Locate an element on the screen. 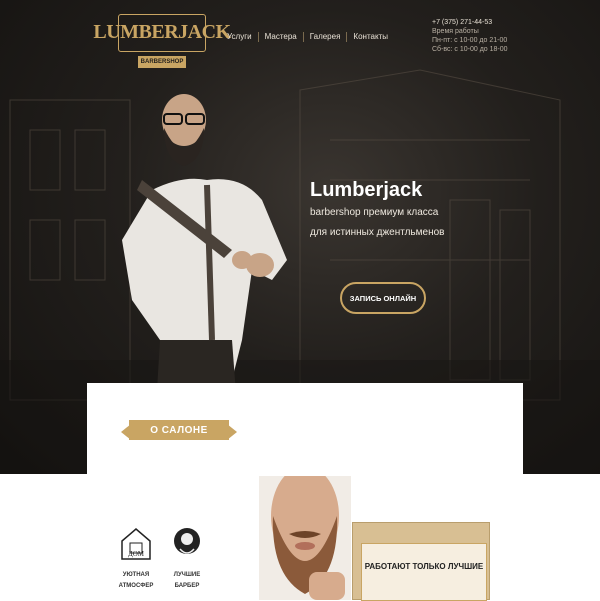 The width and height of the screenshot is (600, 601). about-heading-label: О САЛОНЕ is located at coordinates (179, 430).